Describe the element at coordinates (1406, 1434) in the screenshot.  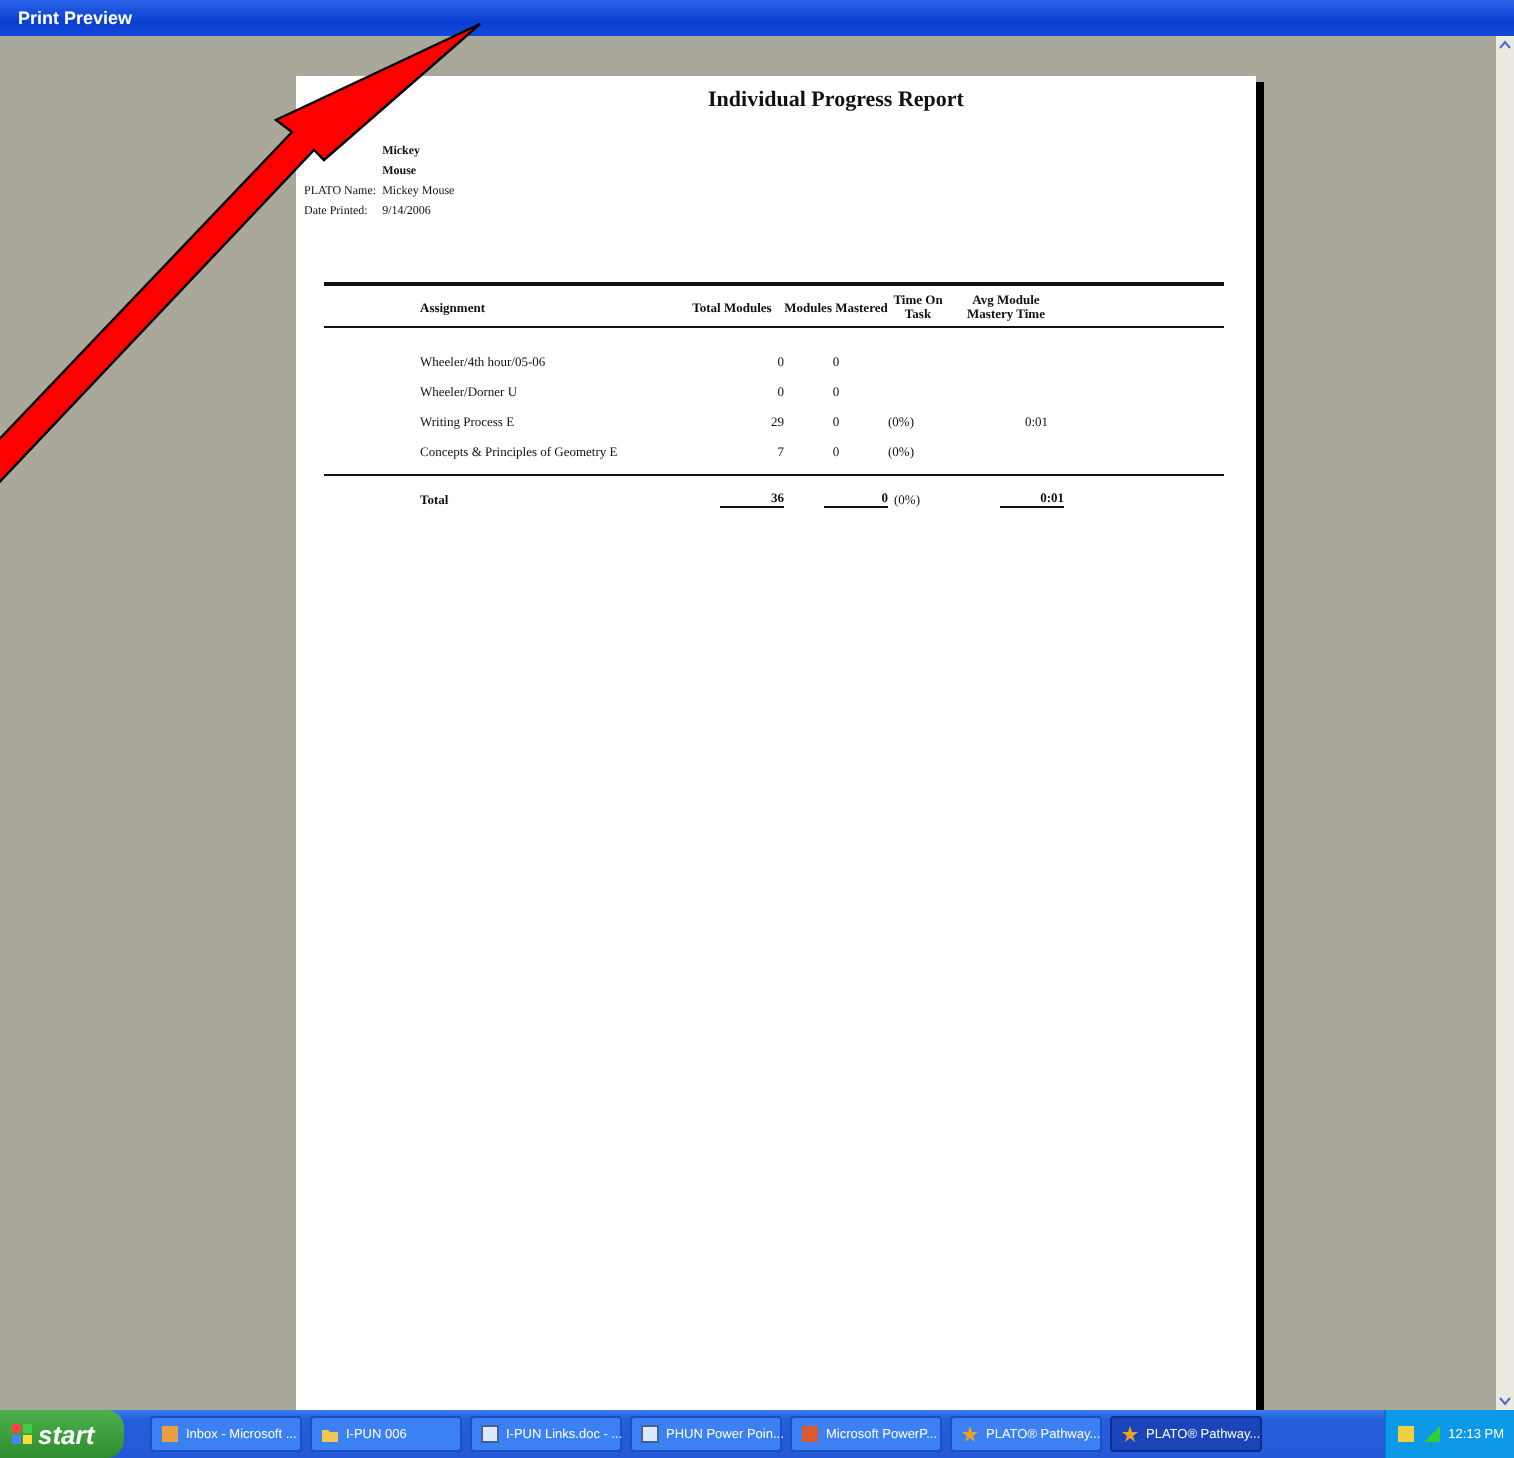
I see `tray-app-icon` at that location.